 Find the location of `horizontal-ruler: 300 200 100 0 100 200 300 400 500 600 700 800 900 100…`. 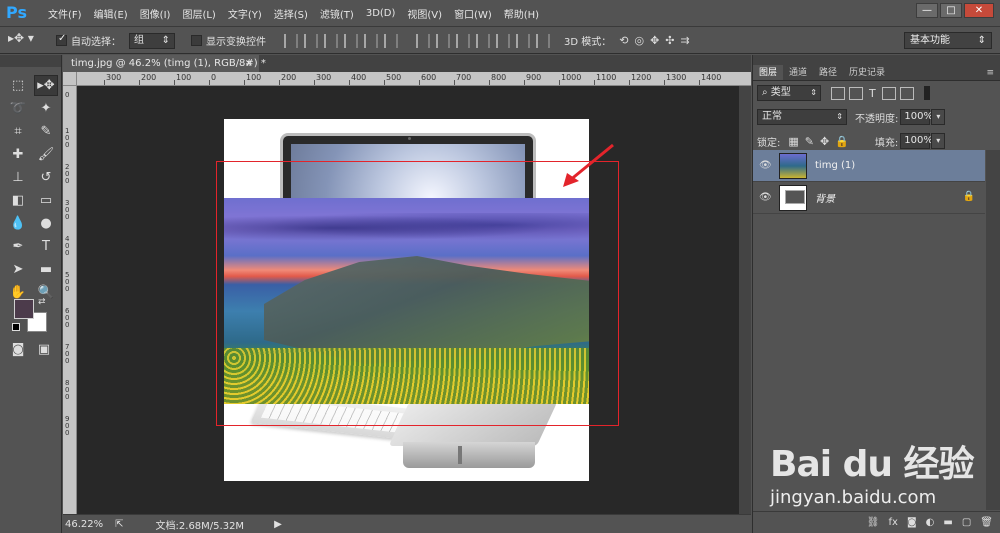

horizontal-ruler: 300 200 100 0 100 200 300 400 500 600 700 800 900 100… is located at coordinates (414, 79).